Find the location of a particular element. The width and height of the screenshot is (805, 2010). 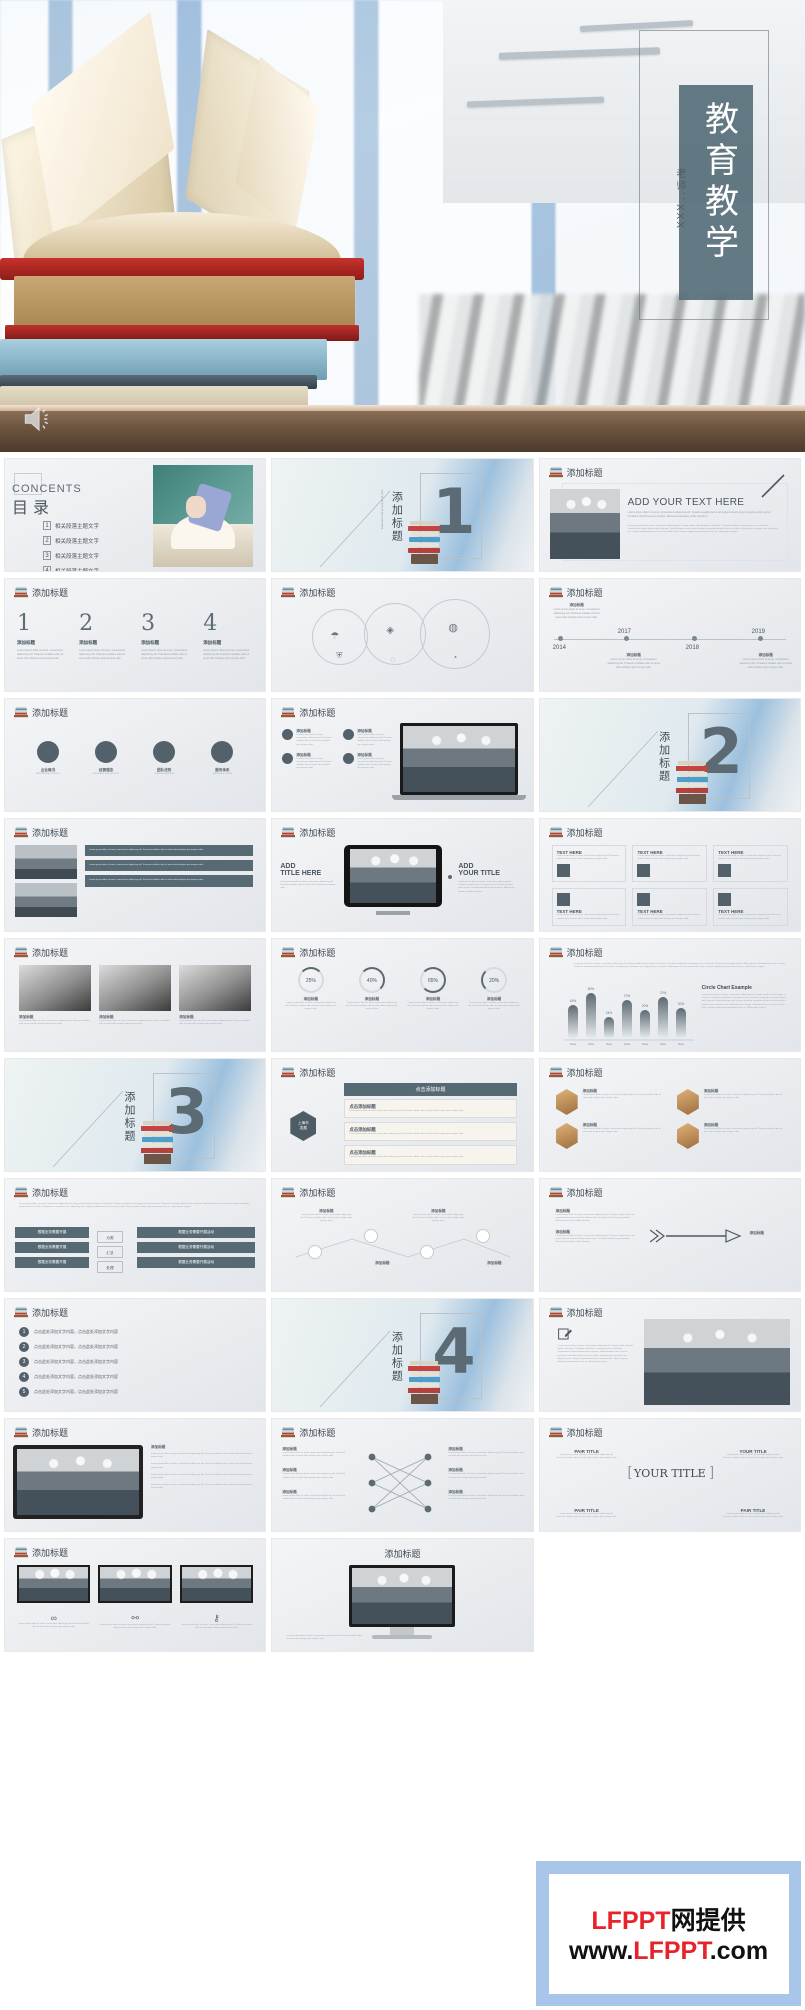

diamond-circle is located at coordinates (395, 634).